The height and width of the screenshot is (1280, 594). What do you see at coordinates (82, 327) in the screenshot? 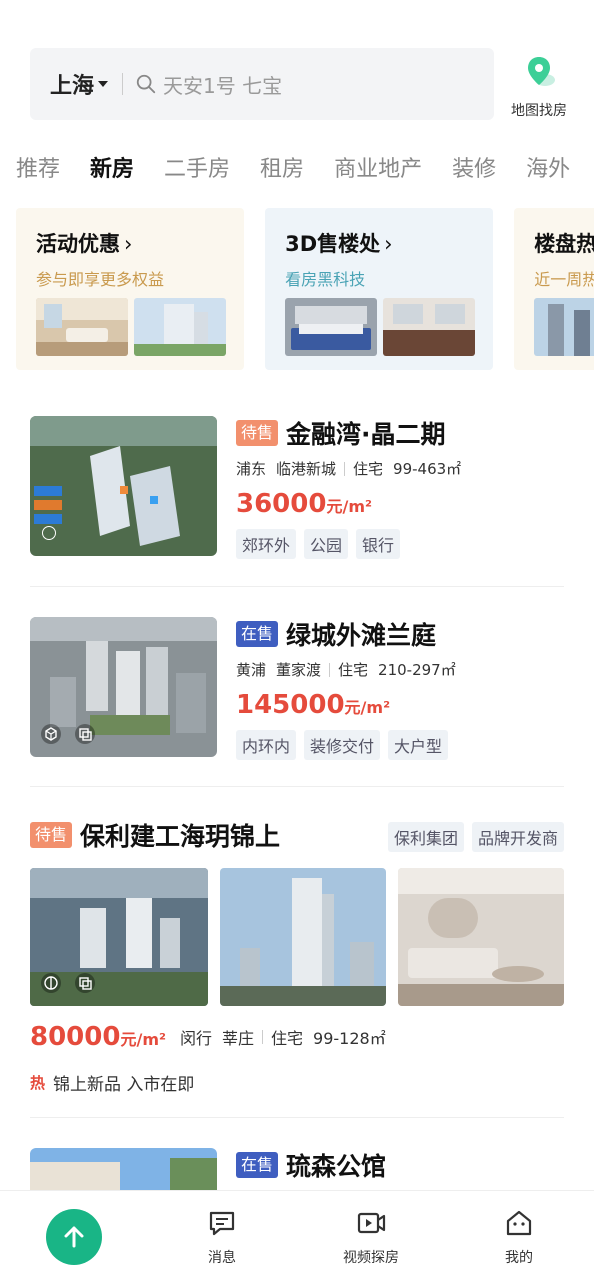
I see `living-room-image` at bounding box center [82, 327].